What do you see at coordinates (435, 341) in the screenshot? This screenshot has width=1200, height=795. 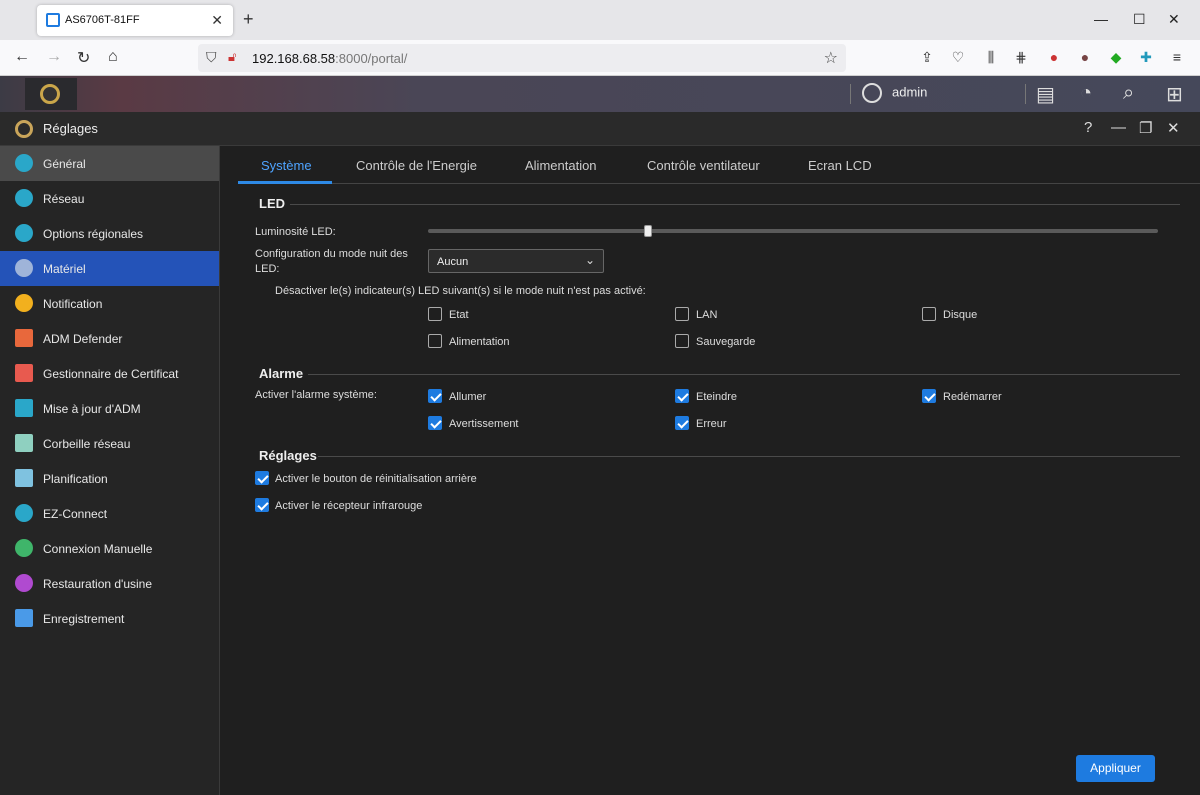 I see `led-power-checkbox` at bounding box center [435, 341].